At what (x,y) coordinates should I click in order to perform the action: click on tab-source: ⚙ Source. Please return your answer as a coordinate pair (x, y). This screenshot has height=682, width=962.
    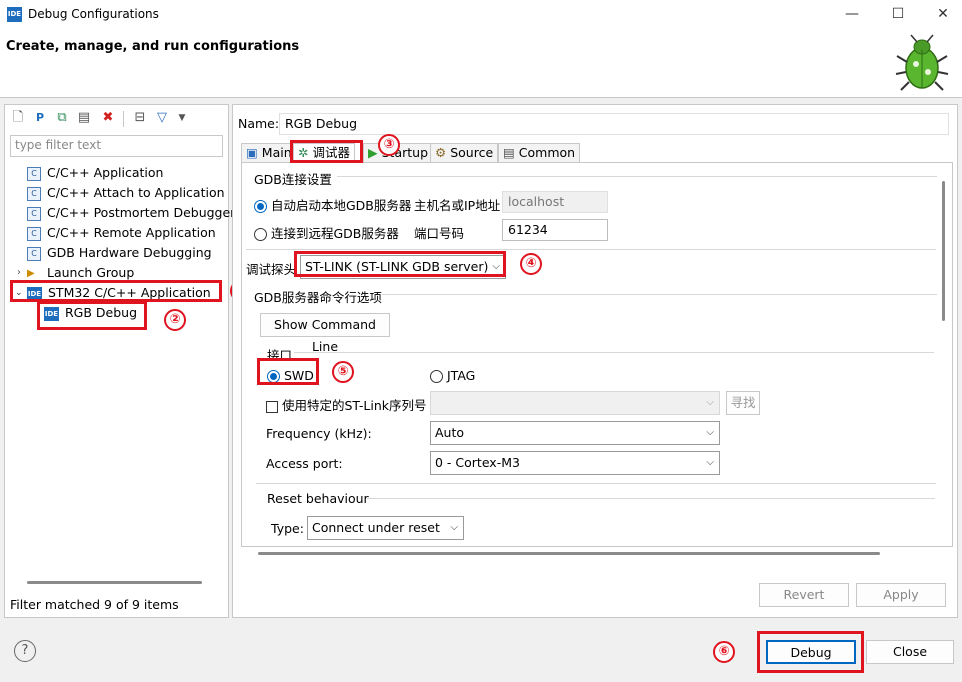
    Looking at the image, I should click on (464, 153).